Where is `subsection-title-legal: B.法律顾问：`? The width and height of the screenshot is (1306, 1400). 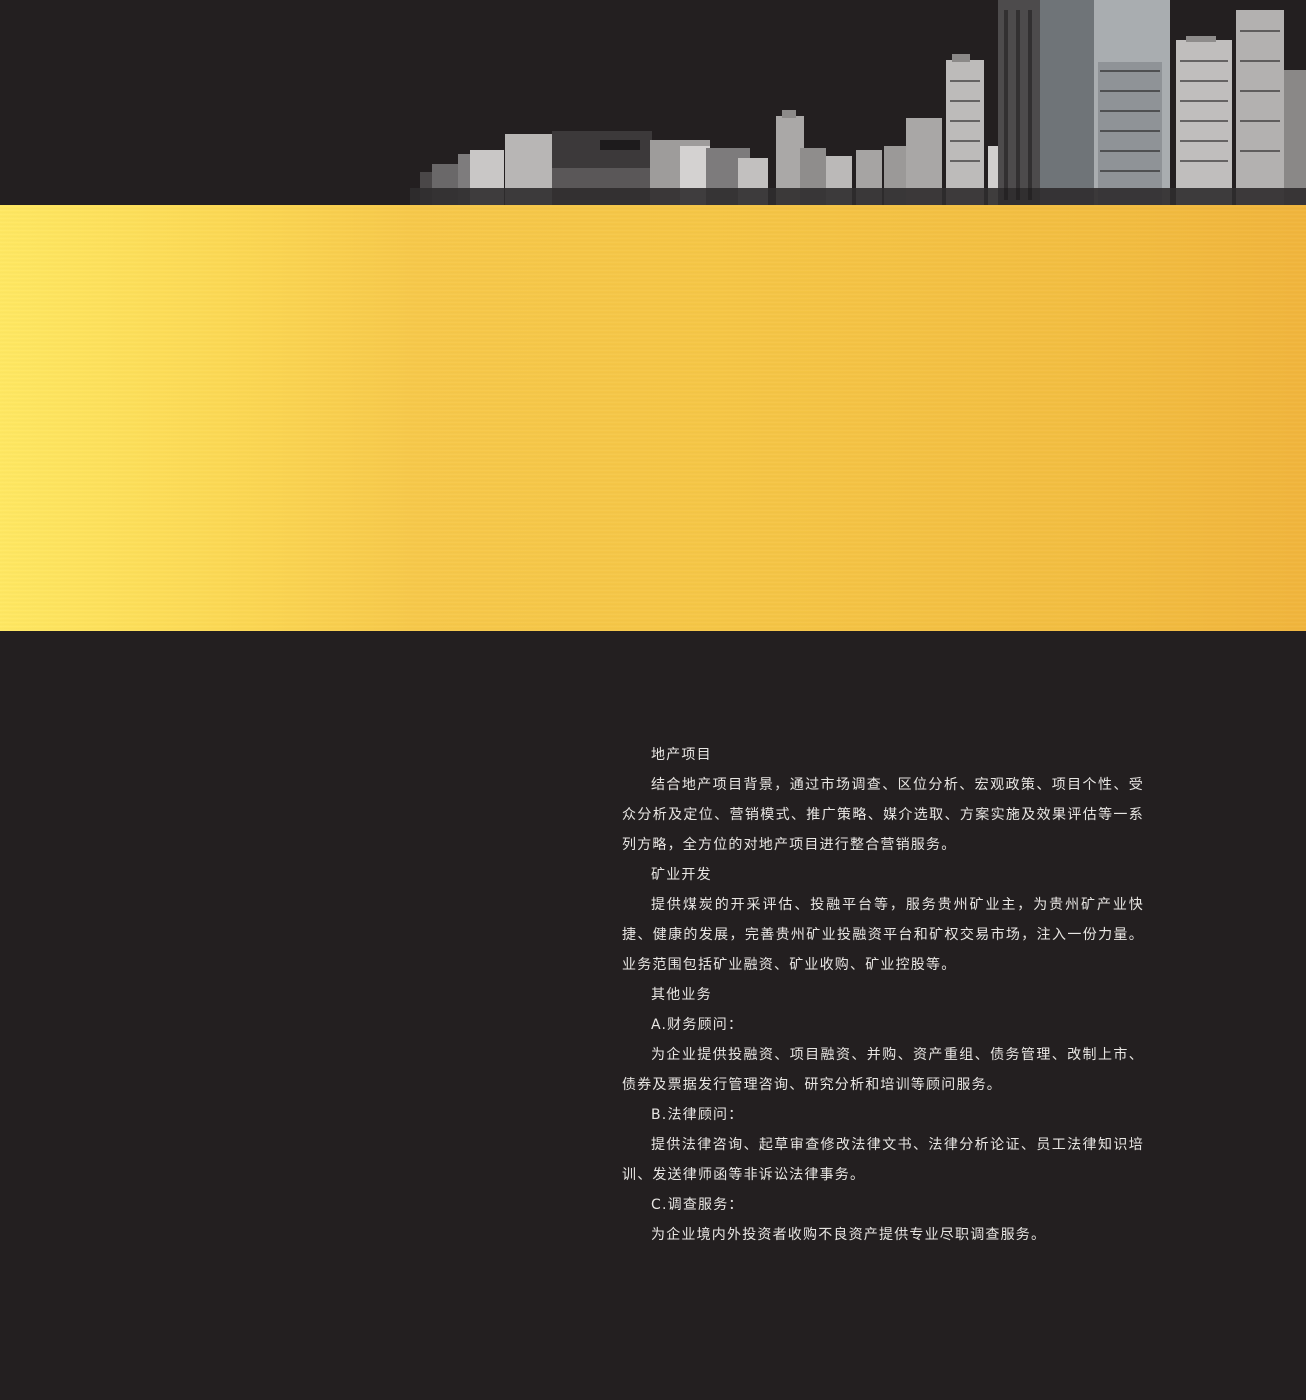 subsection-title-legal: B.法律顾问： is located at coordinates (697, 1115).